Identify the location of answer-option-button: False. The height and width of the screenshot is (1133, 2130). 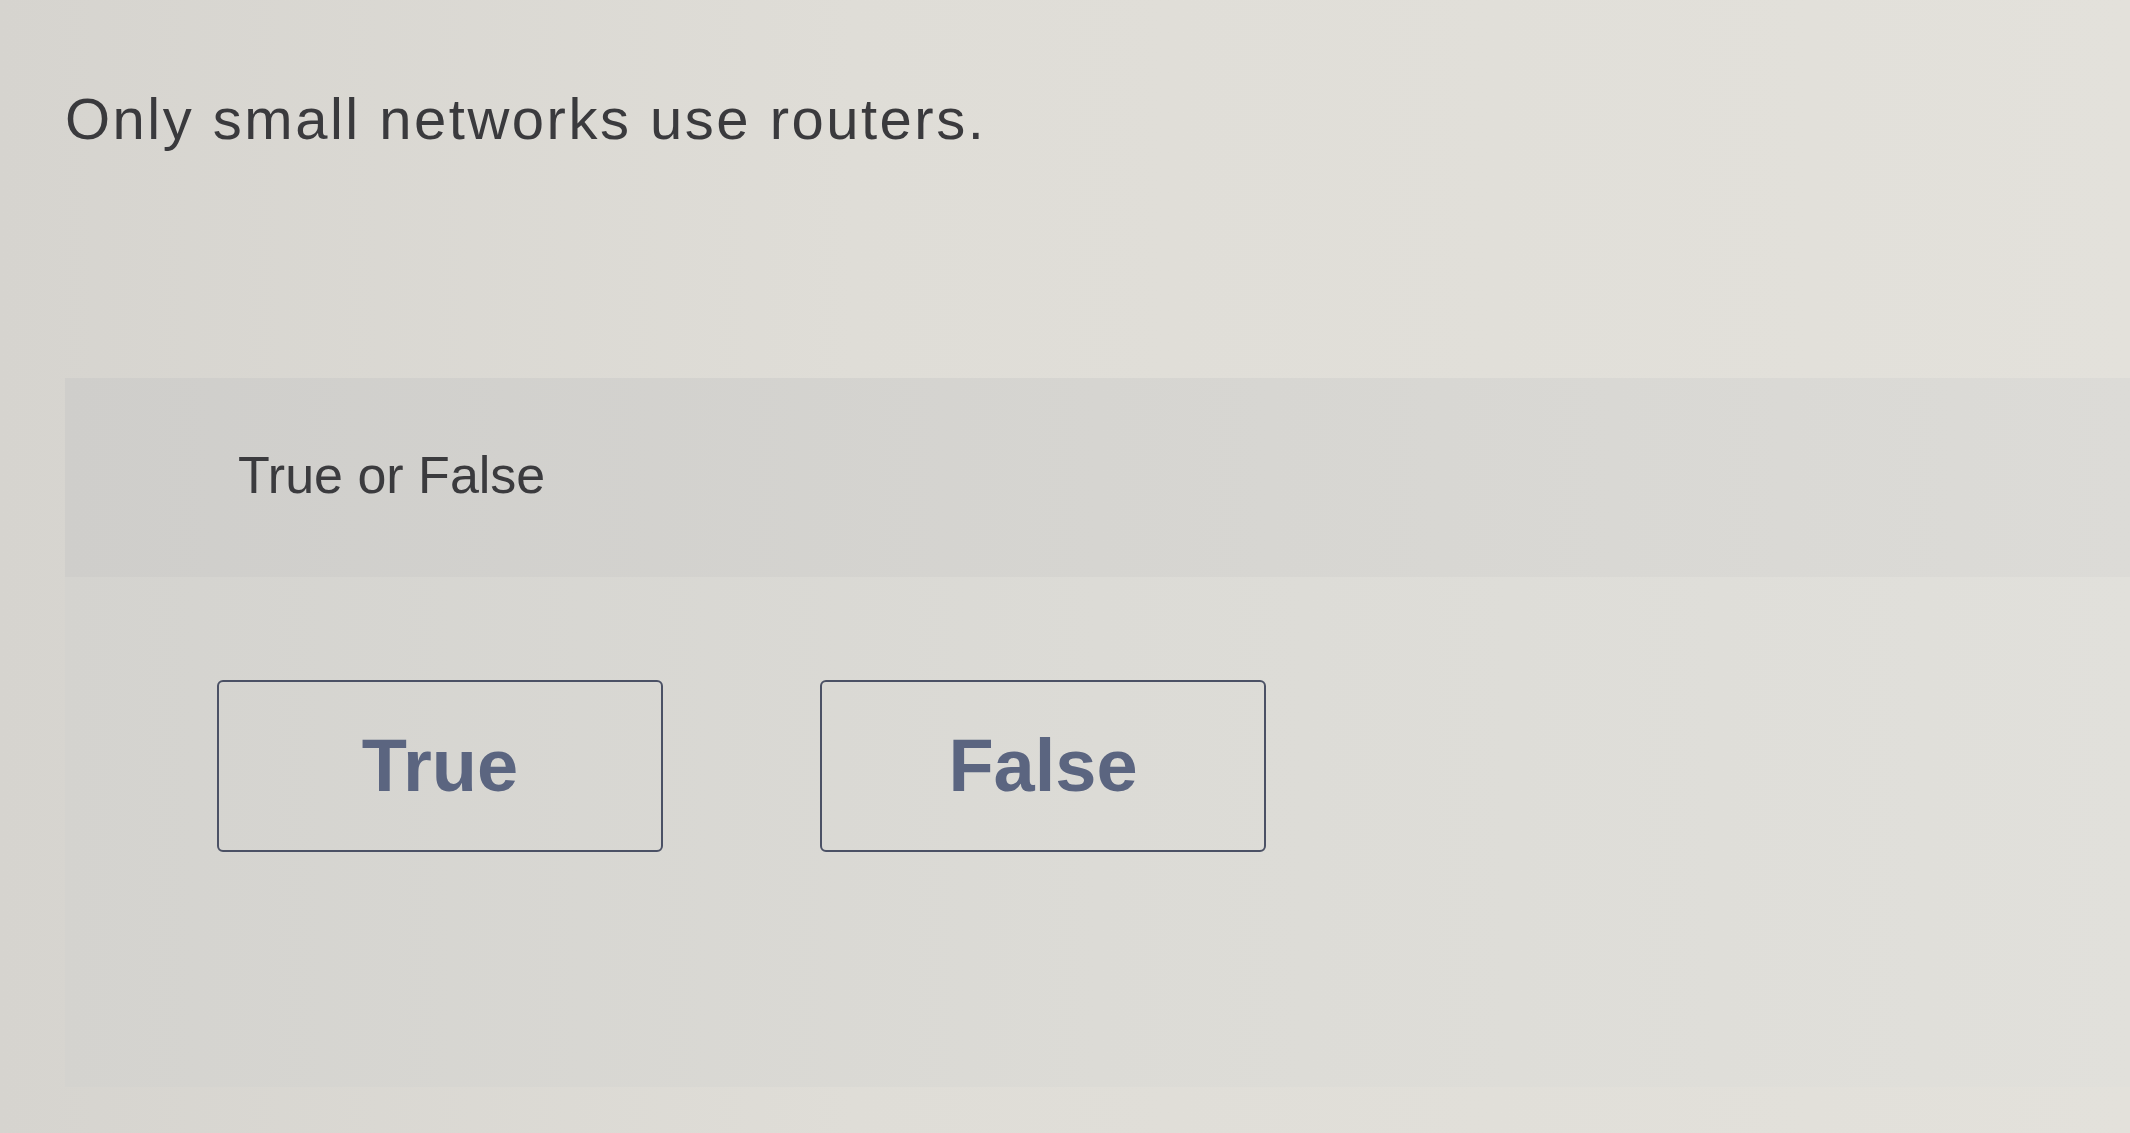
(1043, 766).